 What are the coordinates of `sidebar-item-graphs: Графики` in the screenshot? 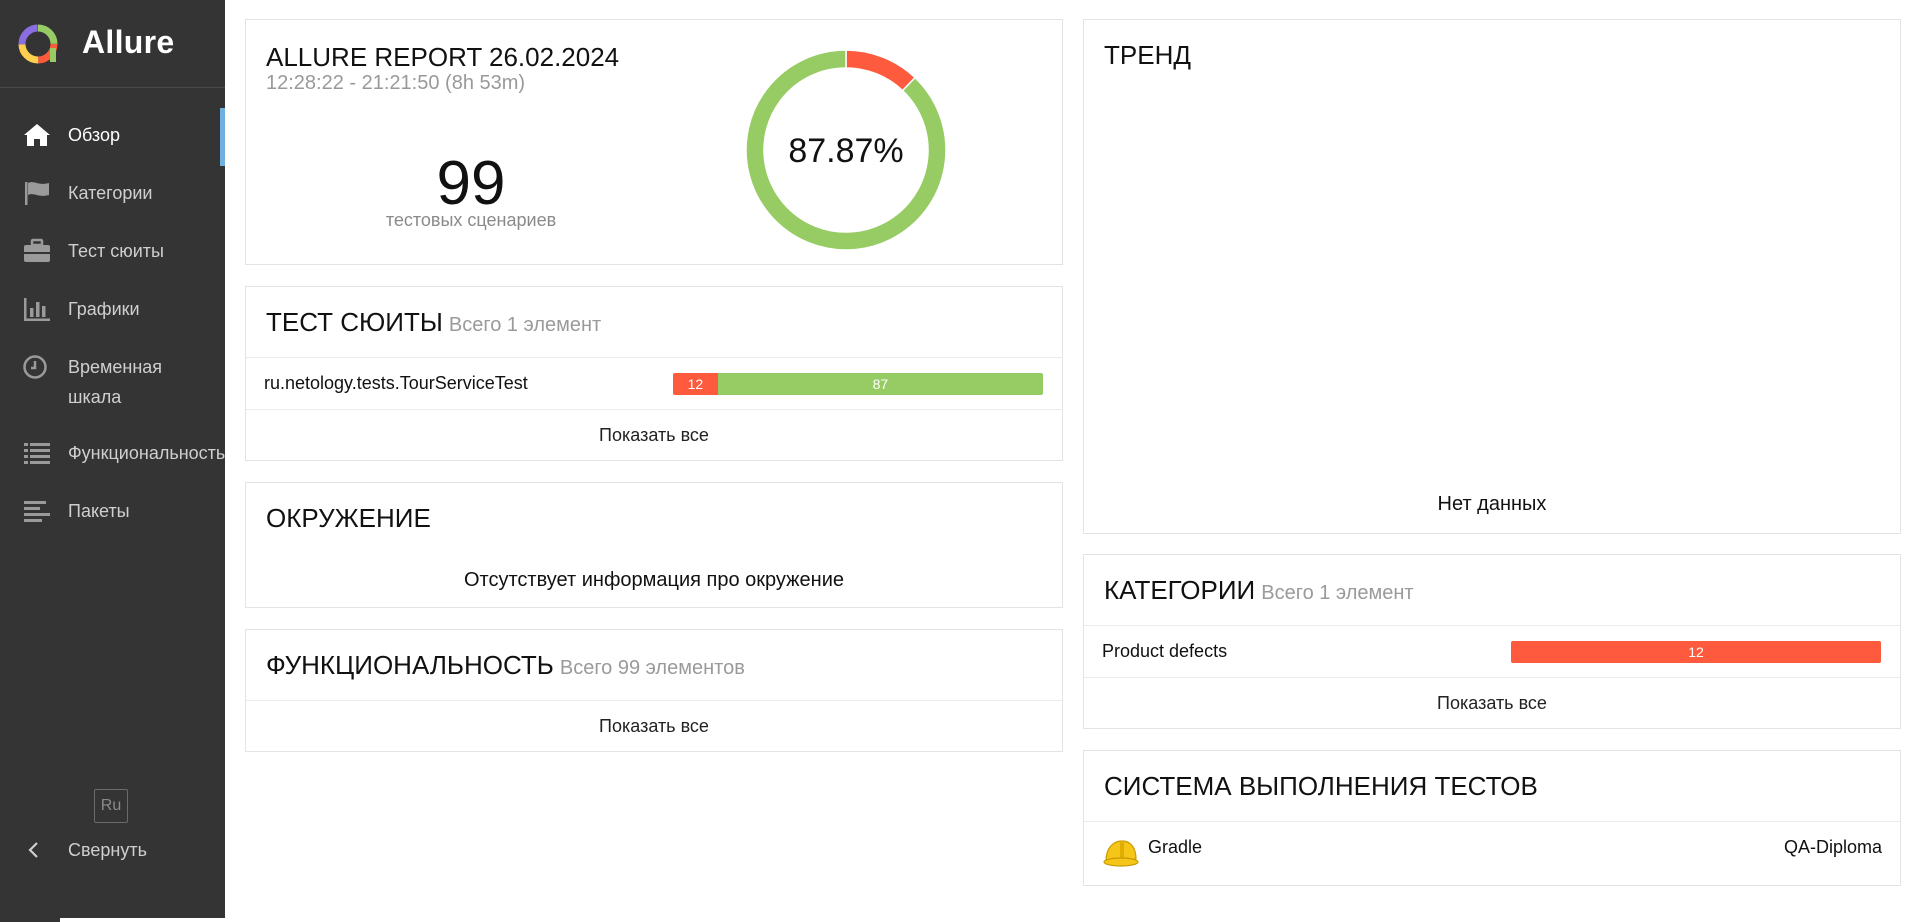 It's located at (112, 311).